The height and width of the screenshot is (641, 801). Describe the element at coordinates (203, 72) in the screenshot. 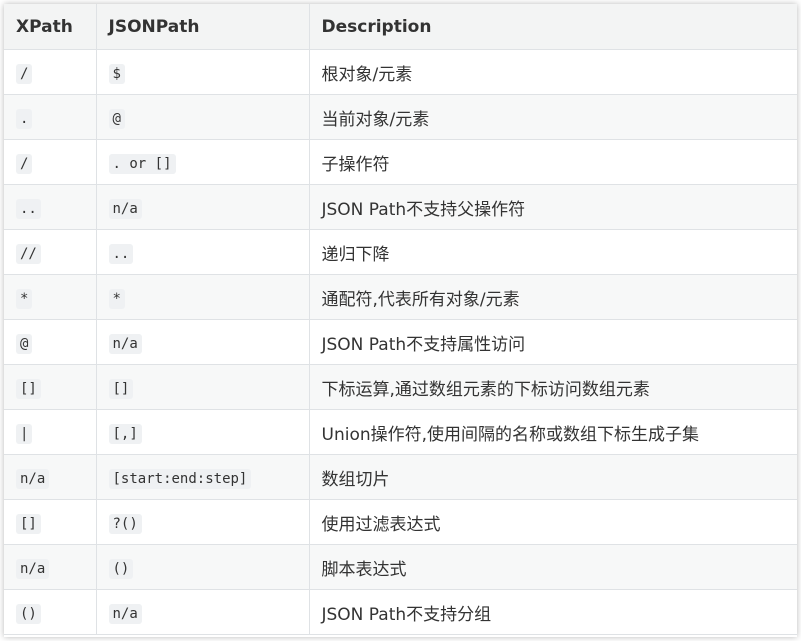

I see `jsonpath-cell: $` at that location.